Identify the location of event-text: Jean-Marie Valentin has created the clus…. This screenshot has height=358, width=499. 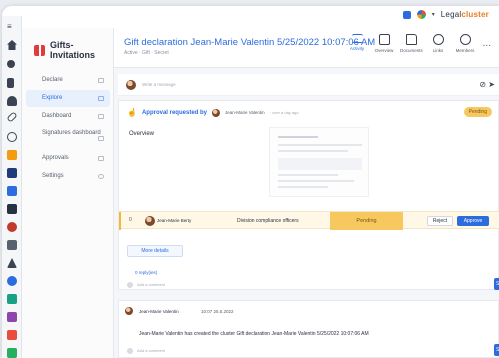
(254, 334).